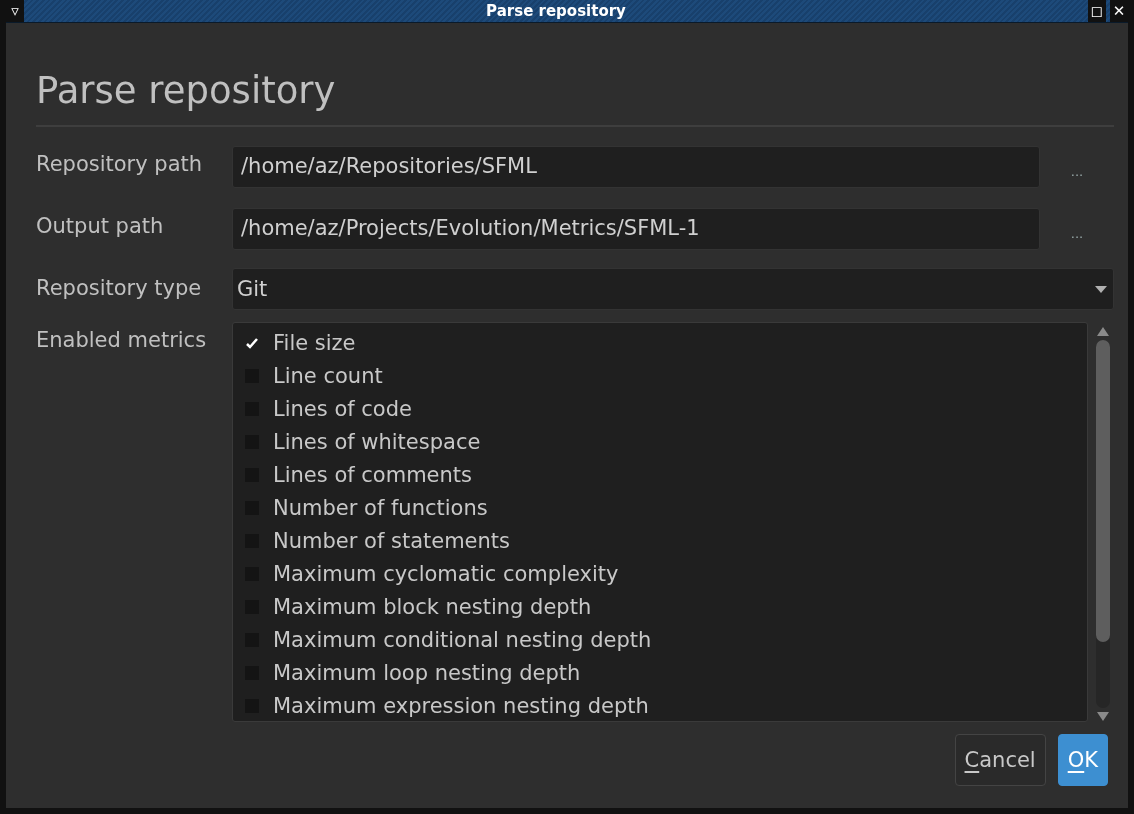 The width and height of the screenshot is (1134, 814). What do you see at coordinates (120, 163) in the screenshot?
I see `field-label: Repository path` at bounding box center [120, 163].